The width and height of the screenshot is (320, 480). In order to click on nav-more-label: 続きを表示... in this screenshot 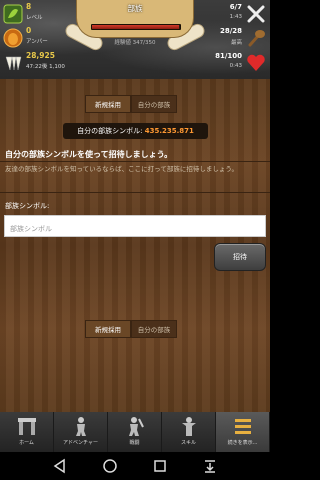, I will do `click(242, 443)`.